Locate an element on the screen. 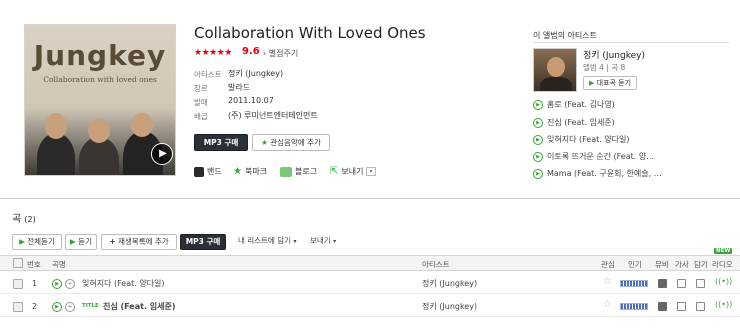  cover-subtitle: Collaboration with loved ones is located at coordinates (100, 79).